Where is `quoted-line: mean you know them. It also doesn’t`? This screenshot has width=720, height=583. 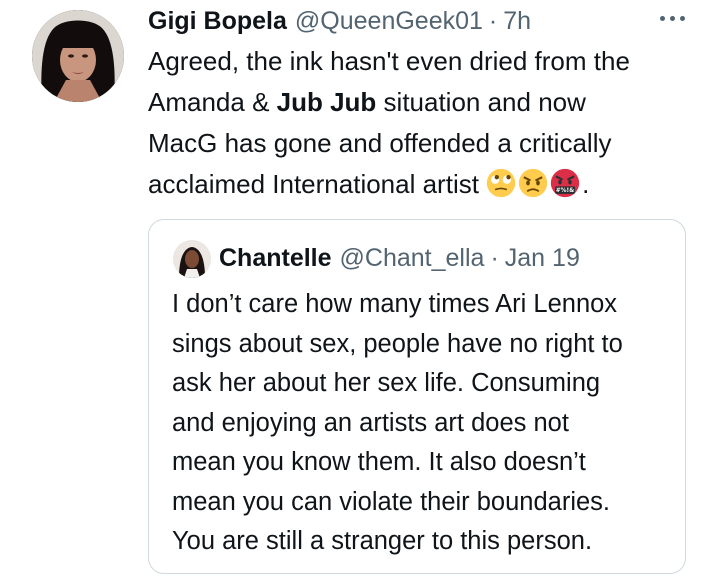 quoted-line: mean you know them. It also doesn’t is located at coordinates (379, 462).